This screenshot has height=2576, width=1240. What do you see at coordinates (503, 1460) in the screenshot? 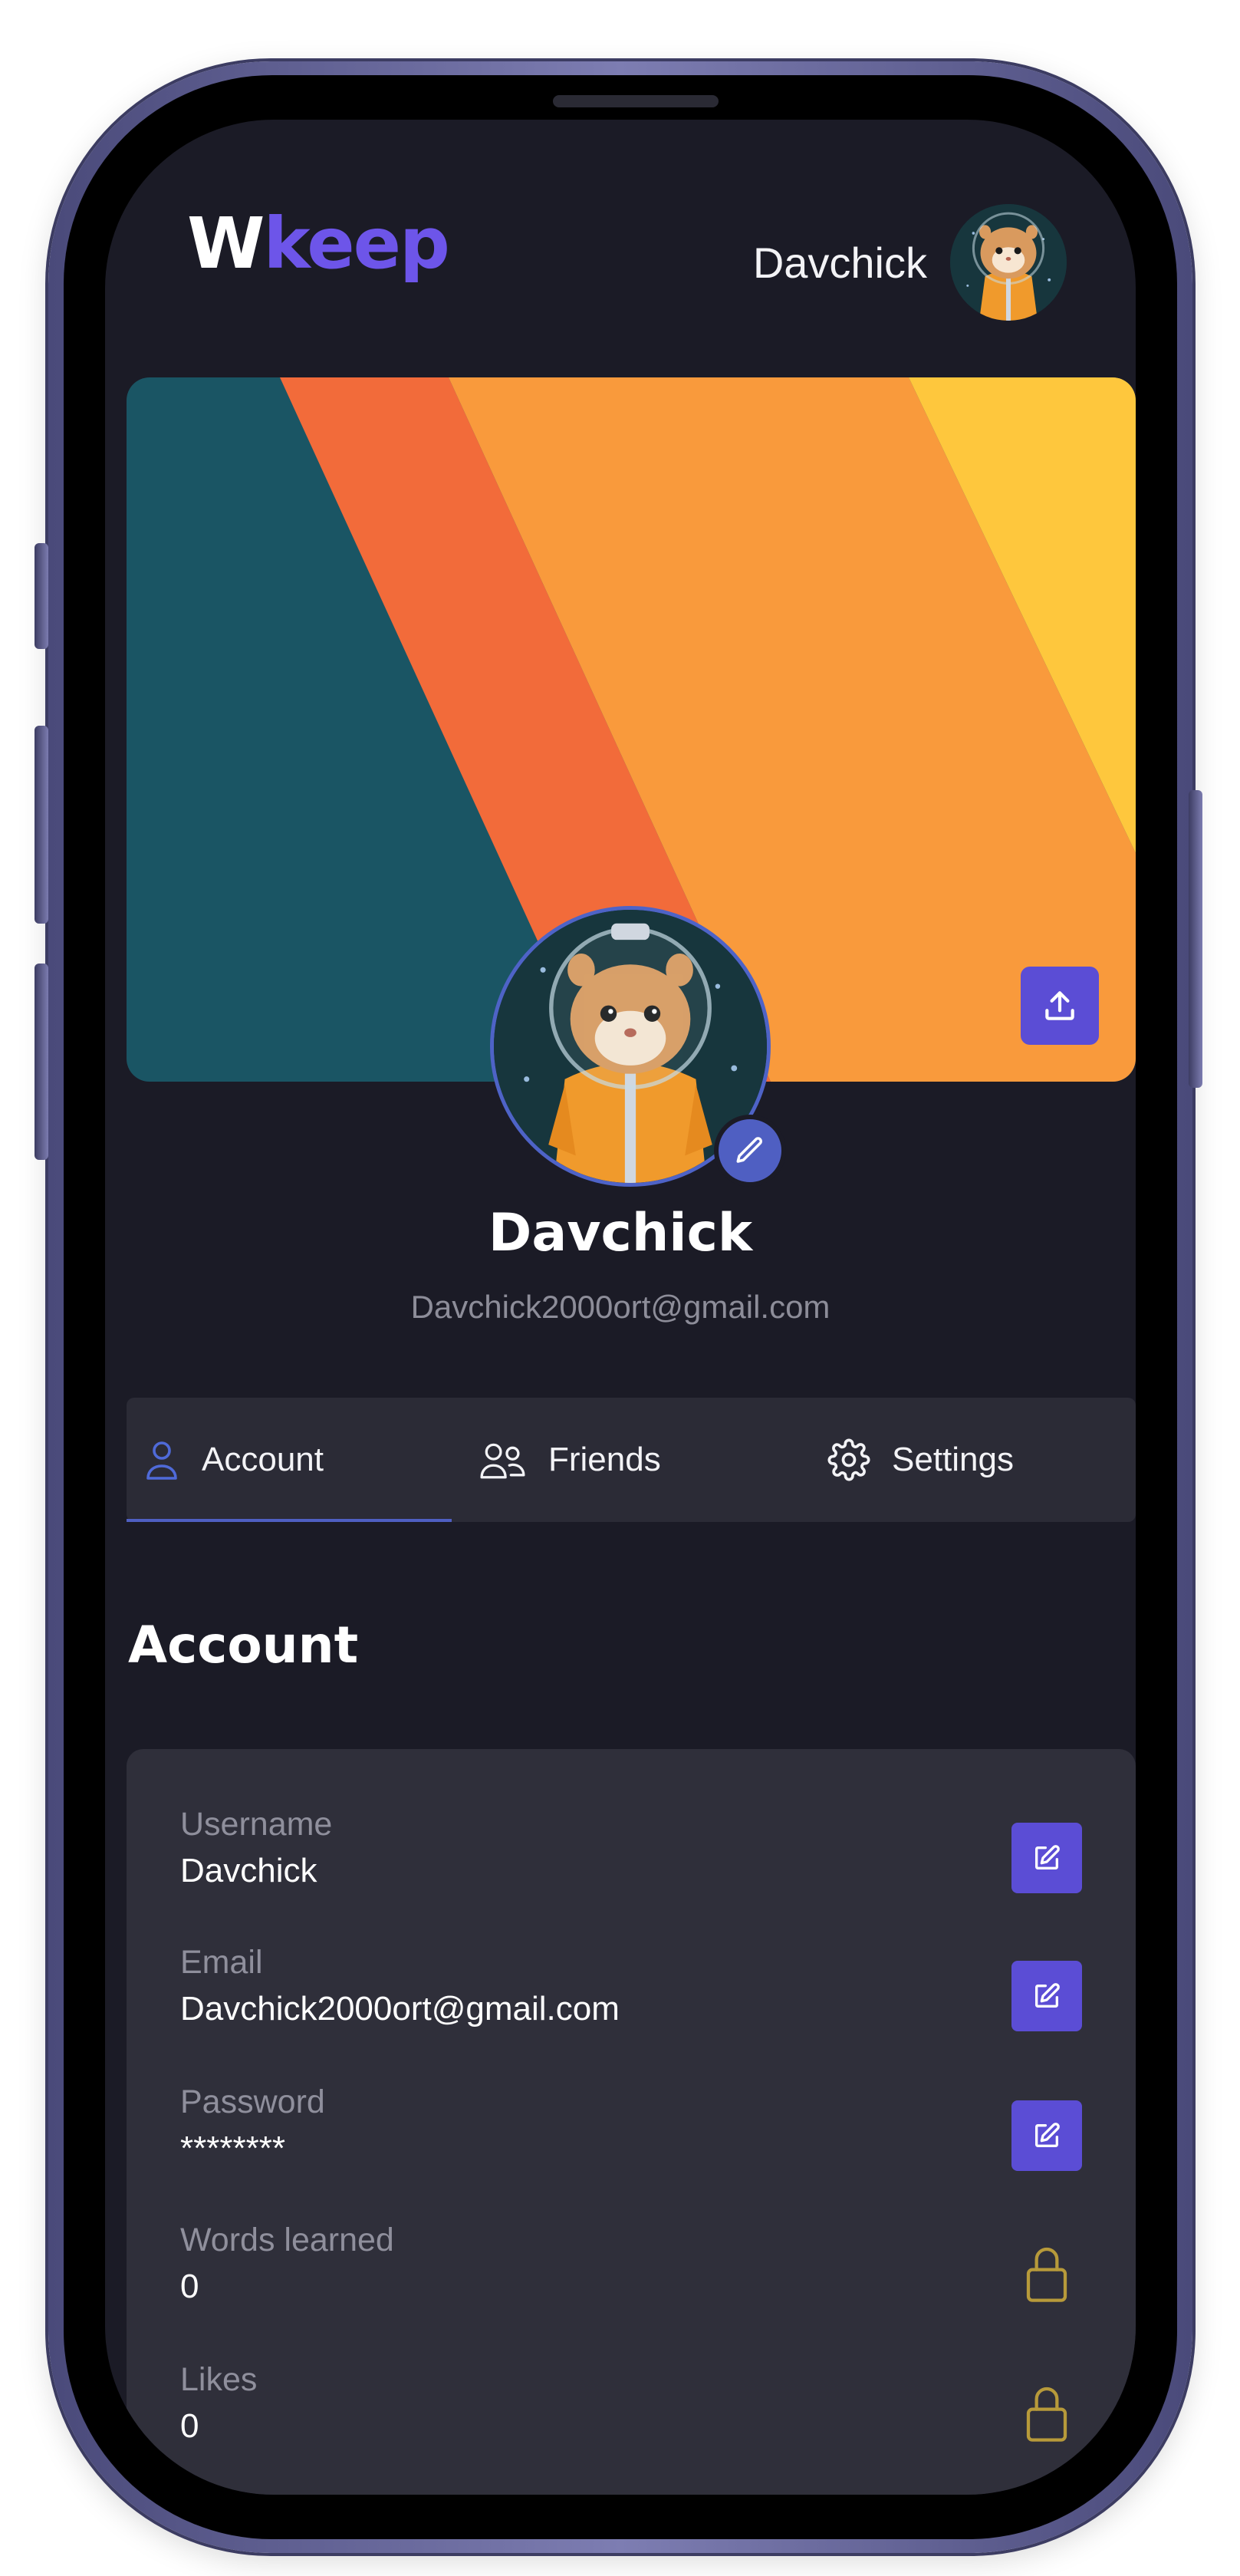
I see `users-icon` at bounding box center [503, 1460].